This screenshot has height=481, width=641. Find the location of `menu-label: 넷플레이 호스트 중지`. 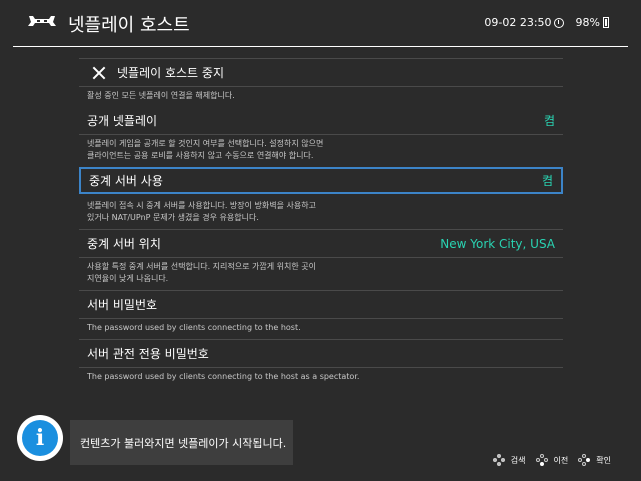

menu-label: 넷플레이 호스트 중지 is located at coordinates (170, 73).